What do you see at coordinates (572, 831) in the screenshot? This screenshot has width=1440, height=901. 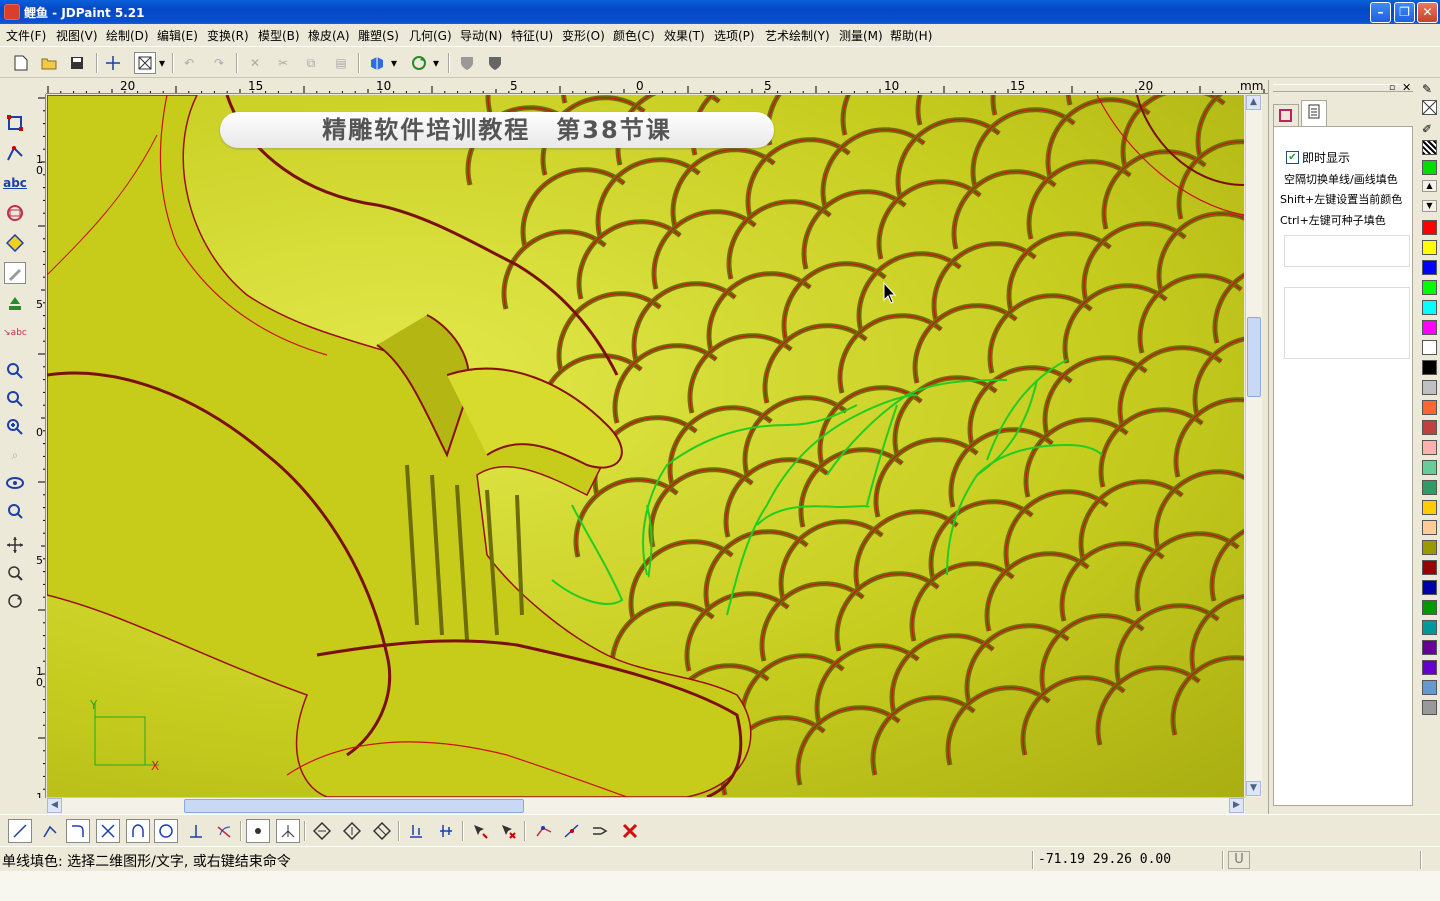 I see `break-curve-icon` at bounding box center [572, 831].